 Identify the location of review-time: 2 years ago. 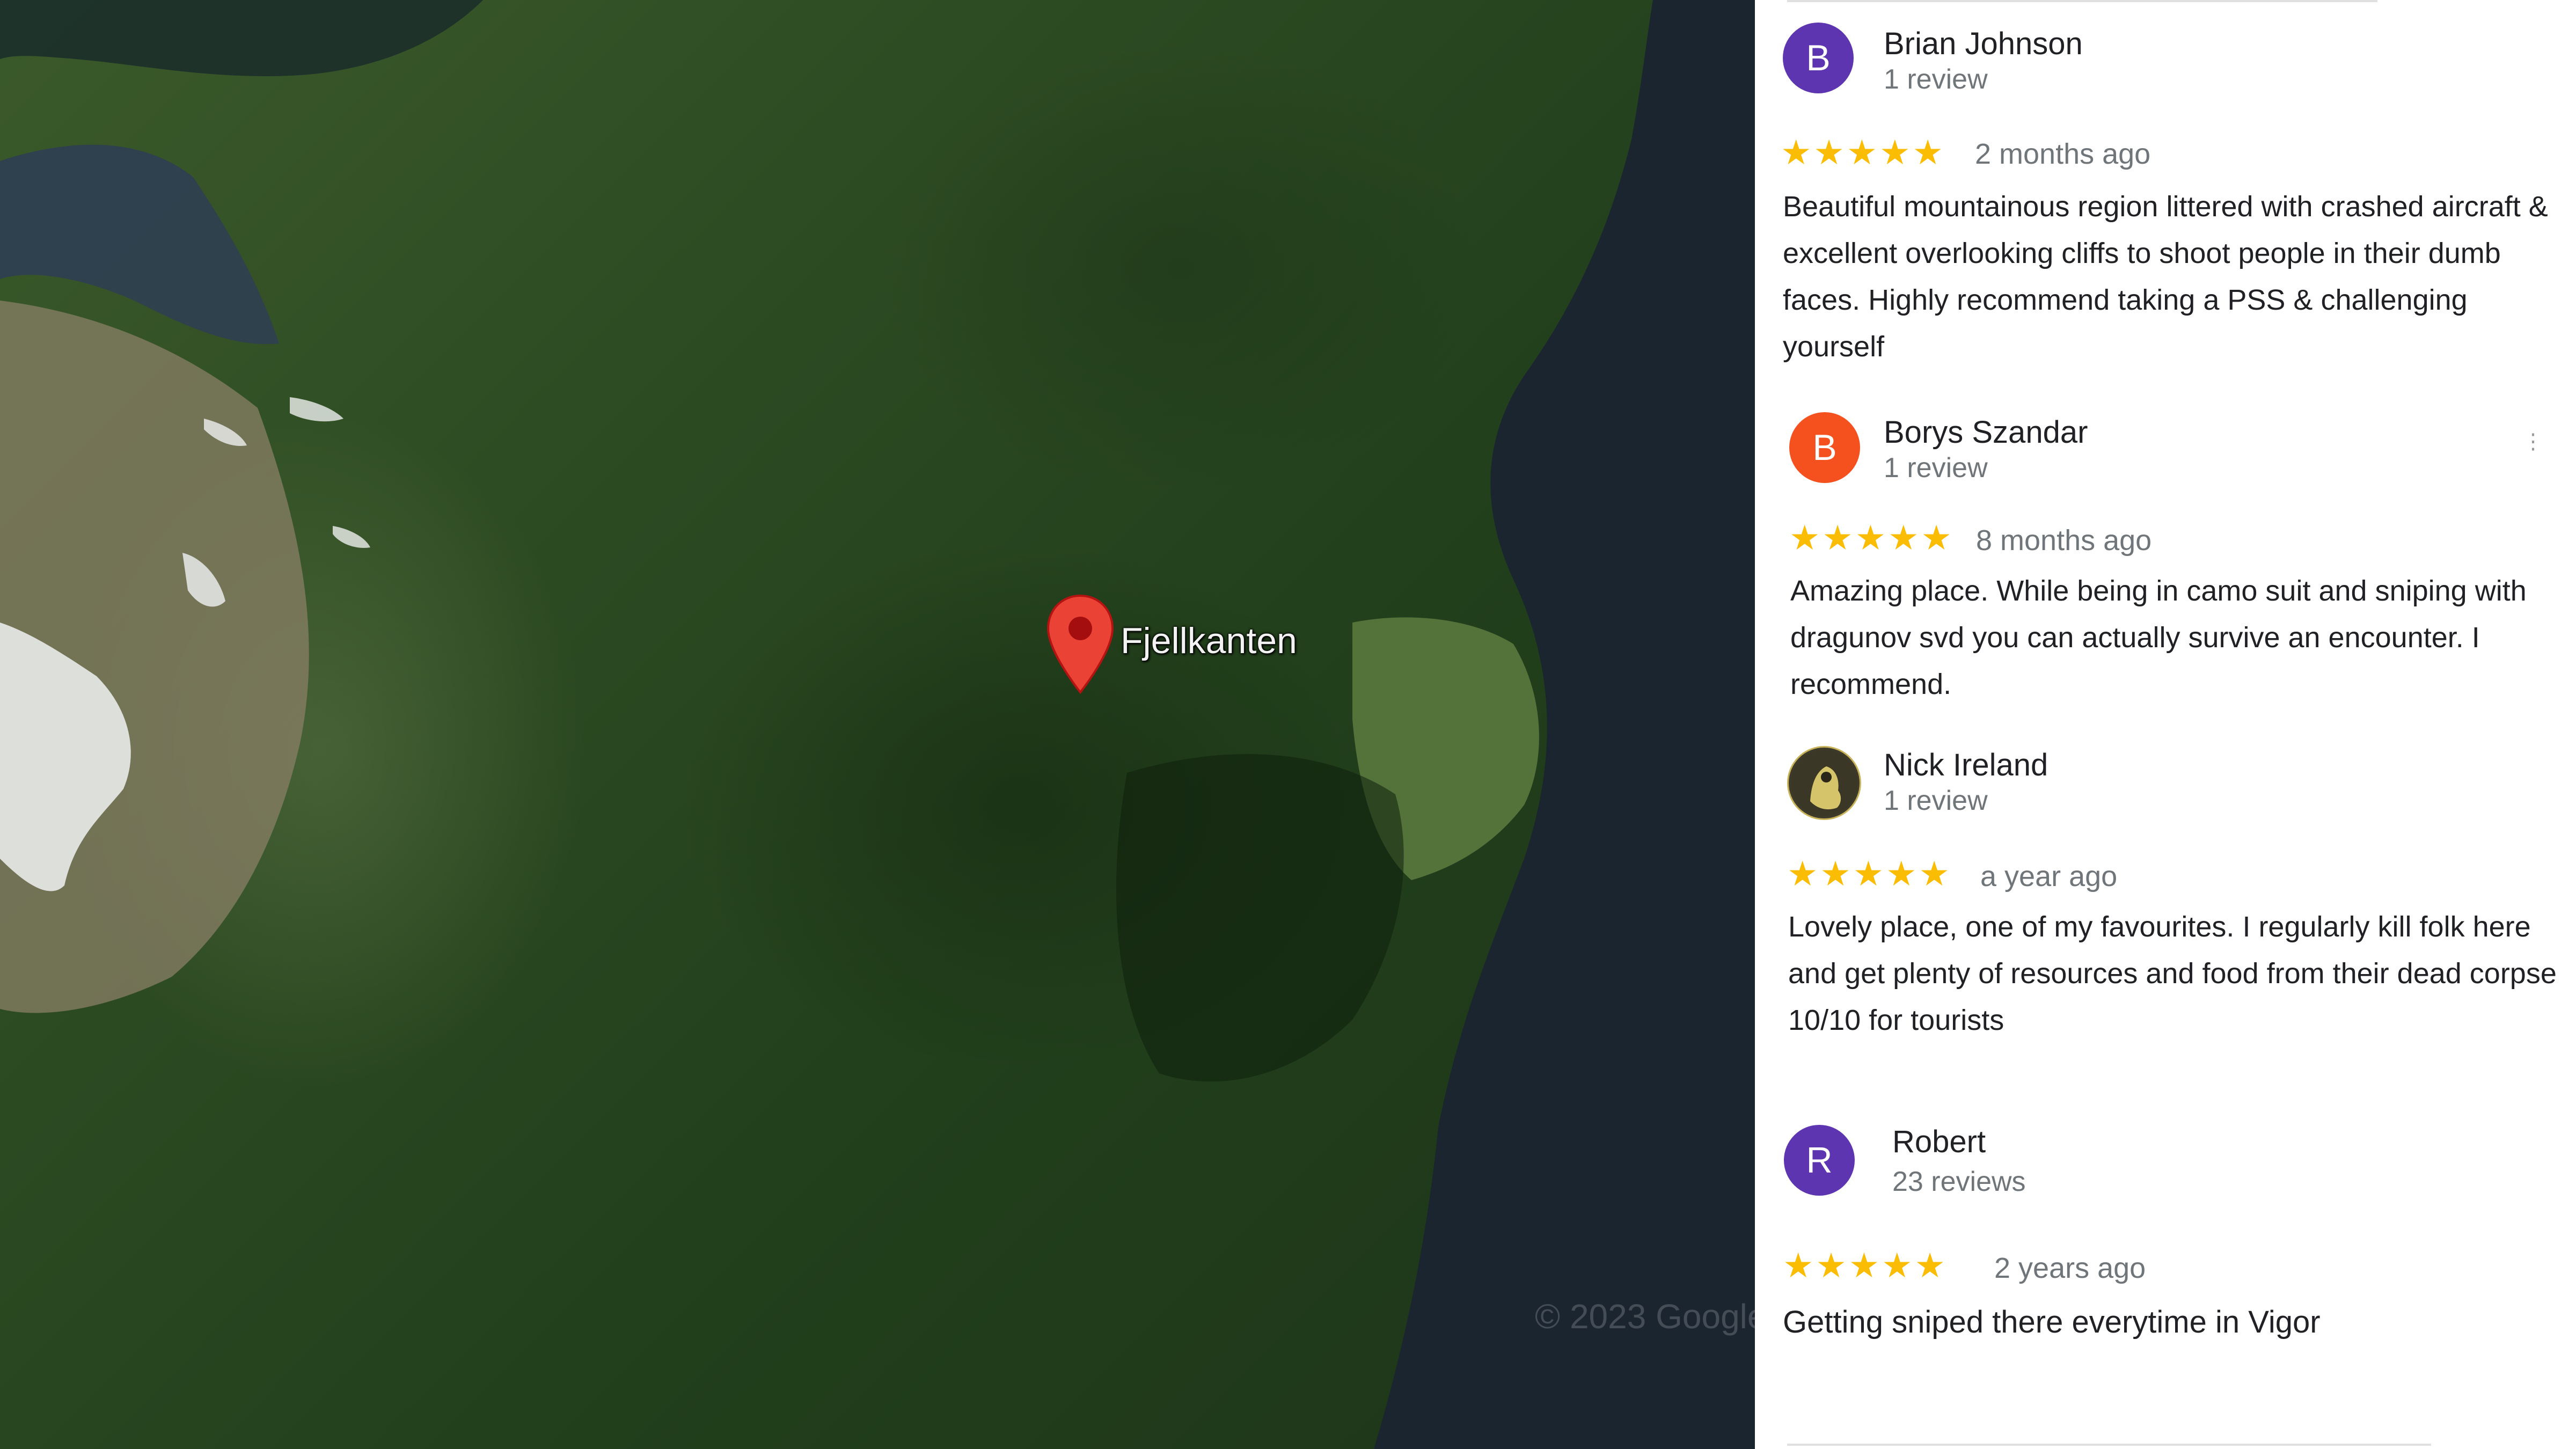
(2070, 1268).